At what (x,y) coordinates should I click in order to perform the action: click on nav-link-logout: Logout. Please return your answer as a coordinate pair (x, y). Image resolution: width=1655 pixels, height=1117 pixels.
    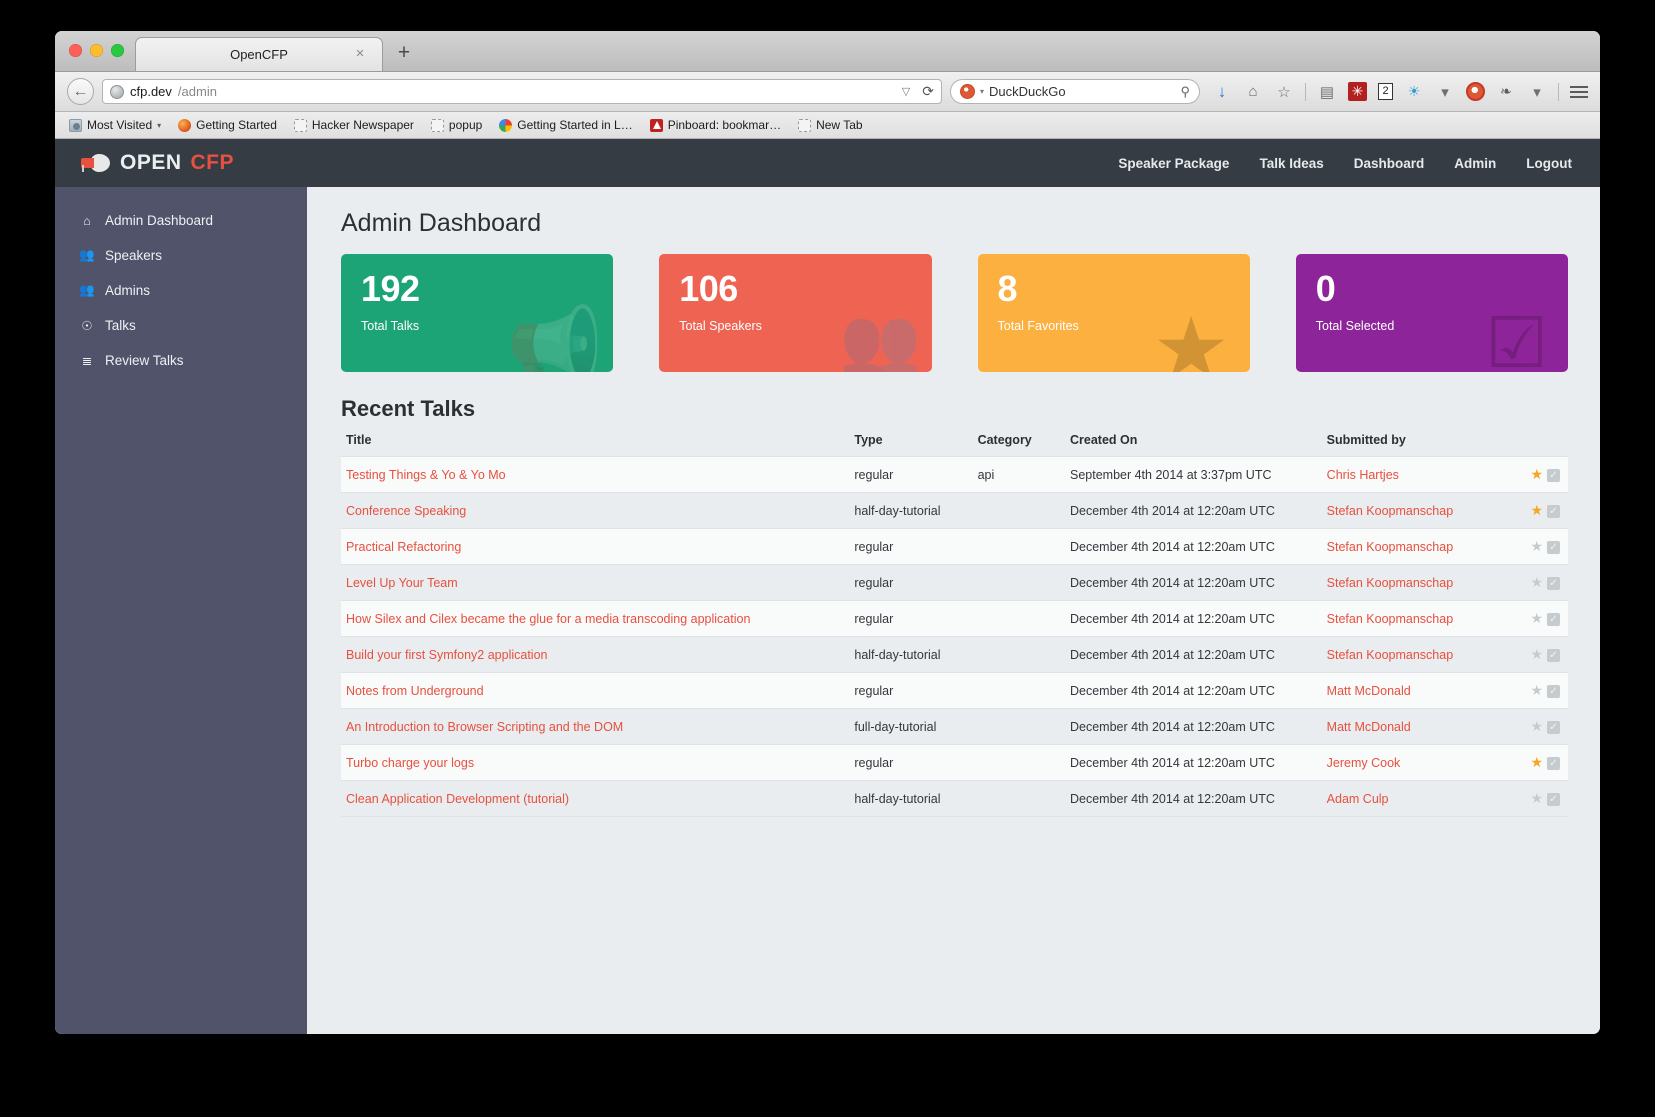
    Looking at the image, I should click on (1549, 163).